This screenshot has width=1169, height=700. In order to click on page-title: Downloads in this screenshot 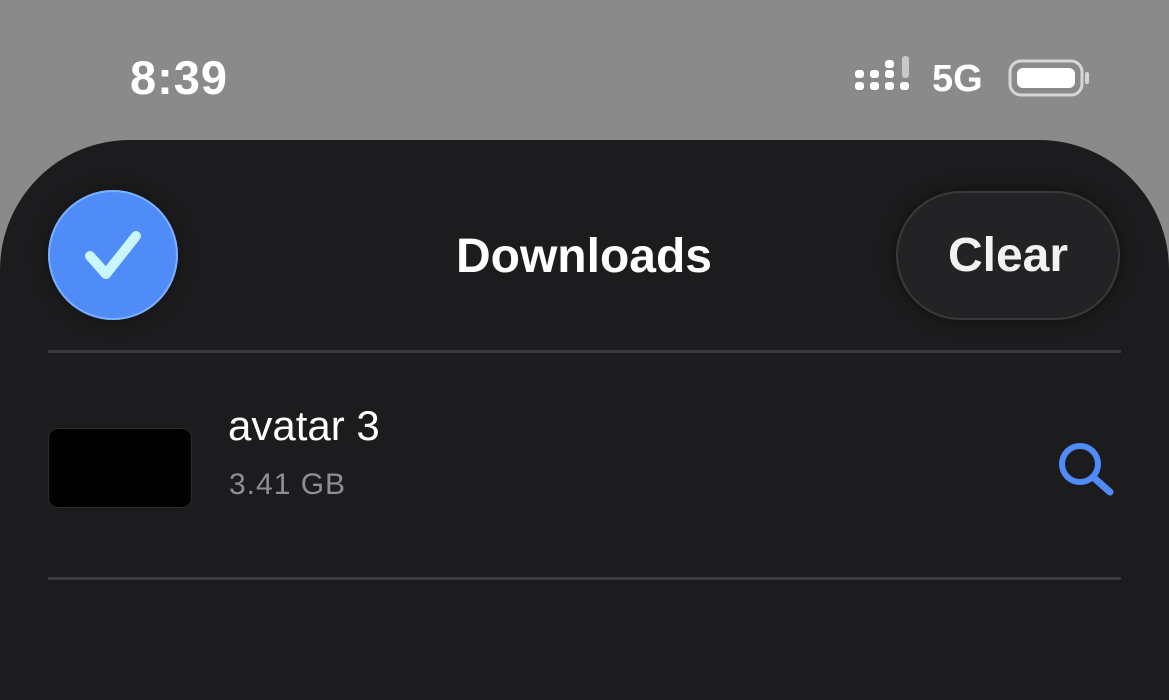, I will do `click(583, 256)`.